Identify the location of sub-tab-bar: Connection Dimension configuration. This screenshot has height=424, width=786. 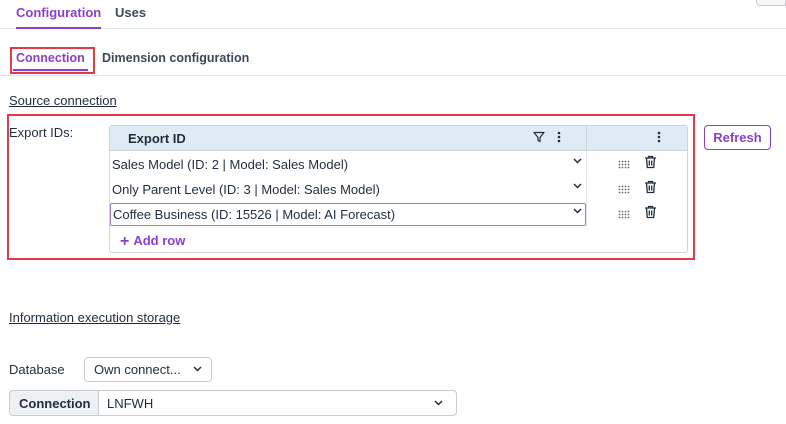
(393, 60).